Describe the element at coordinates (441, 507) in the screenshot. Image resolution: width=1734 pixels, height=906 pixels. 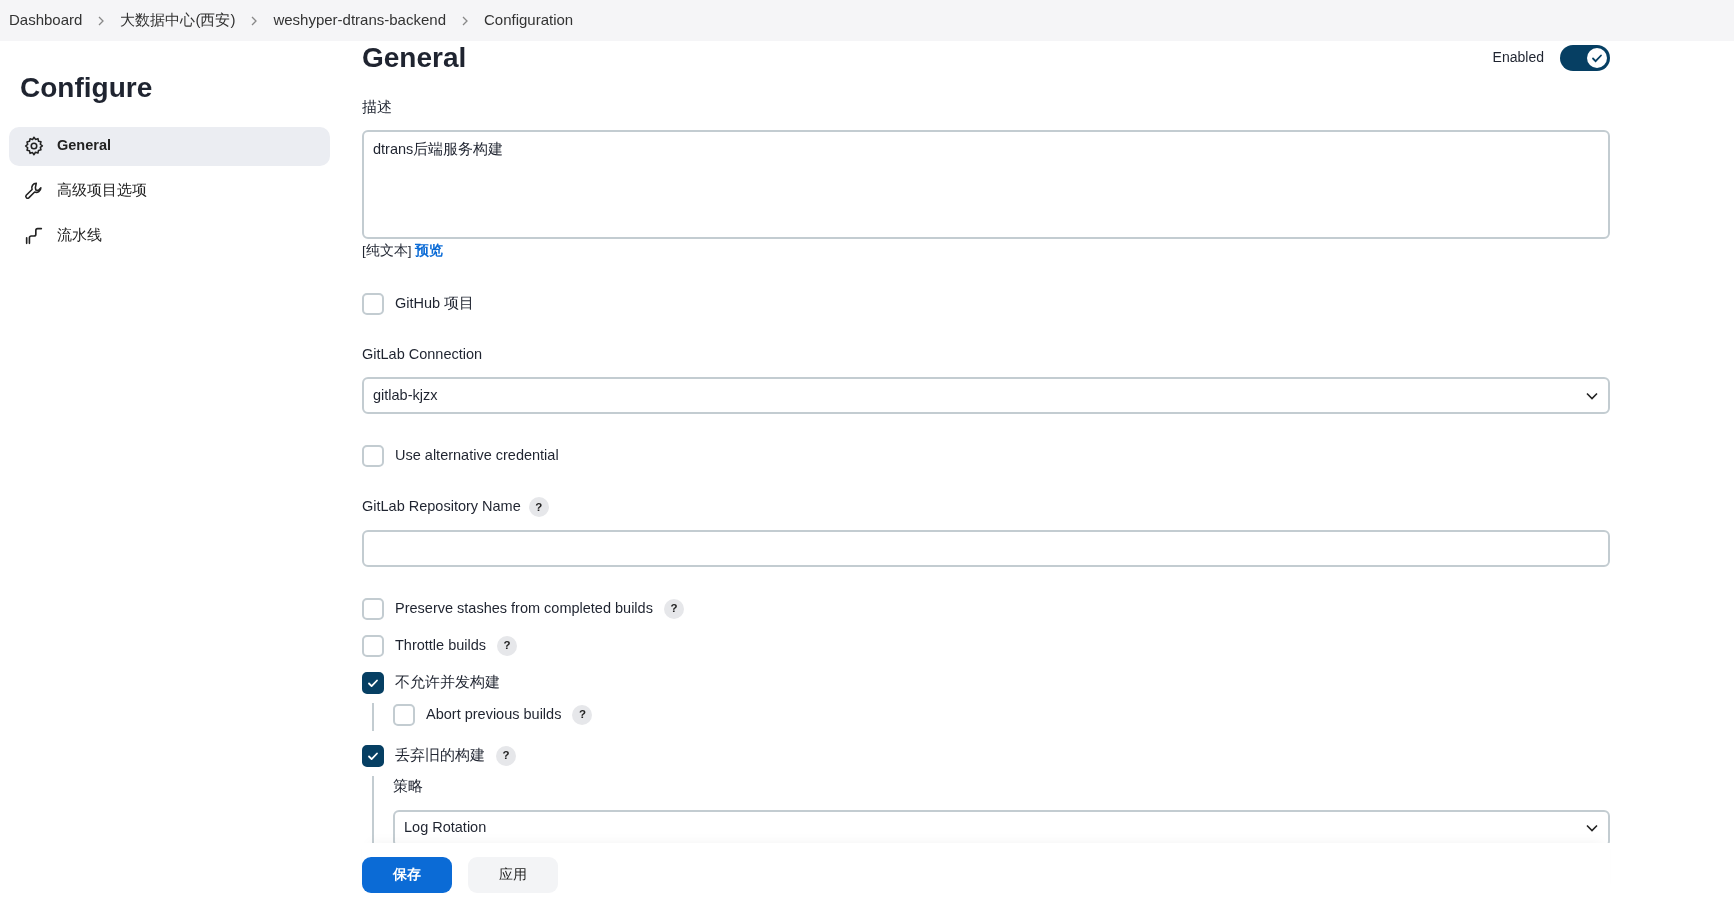
I see `field-label: GitLab Repository Name` at that location.